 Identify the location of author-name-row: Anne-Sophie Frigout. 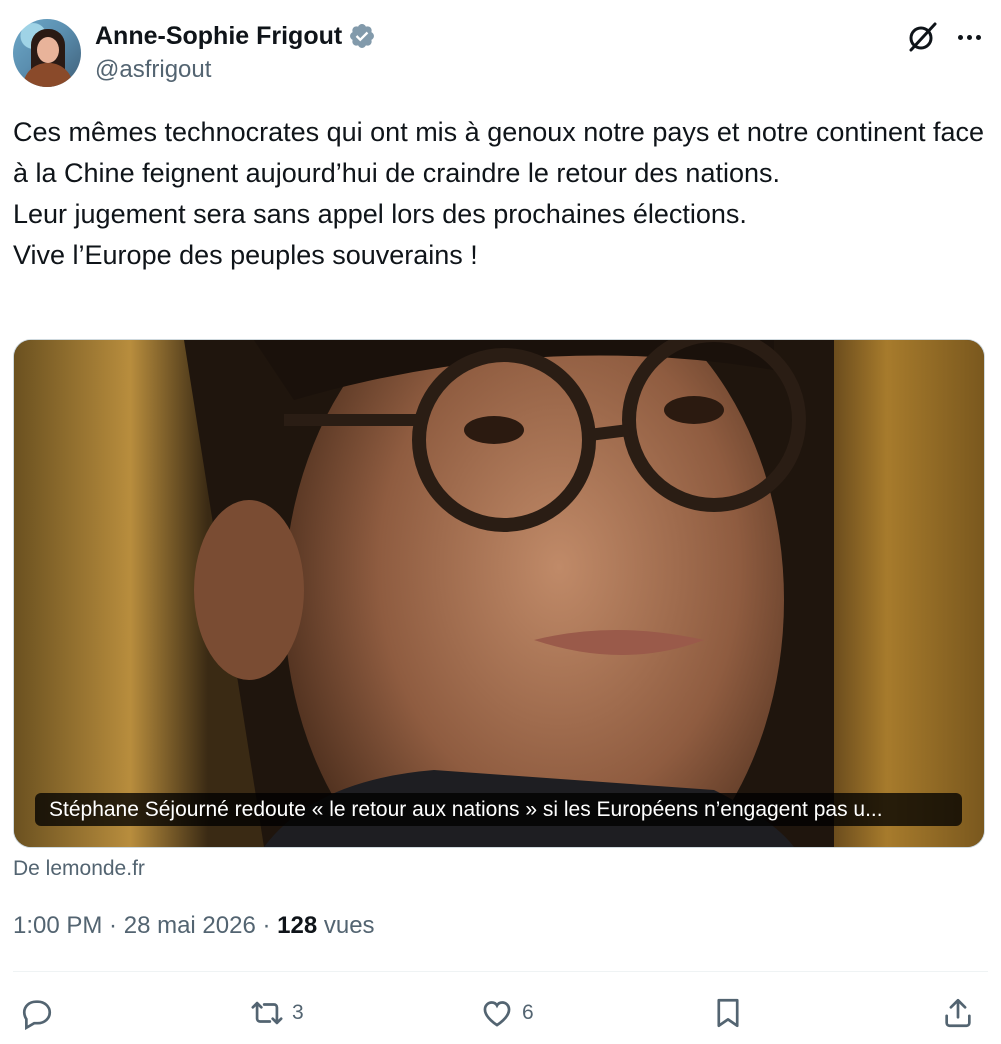
(235, 36).